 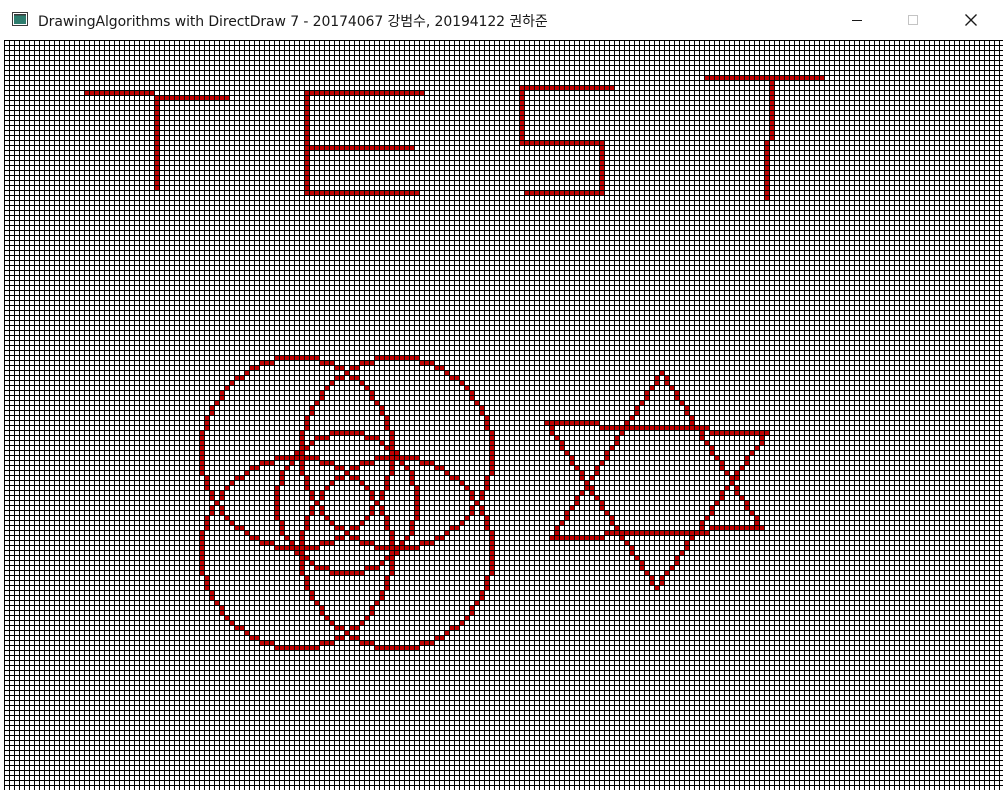 What do you see at coordinates (857, 20) in the screenshot?
I see `minimize-button` at bounding box center [857, 20].